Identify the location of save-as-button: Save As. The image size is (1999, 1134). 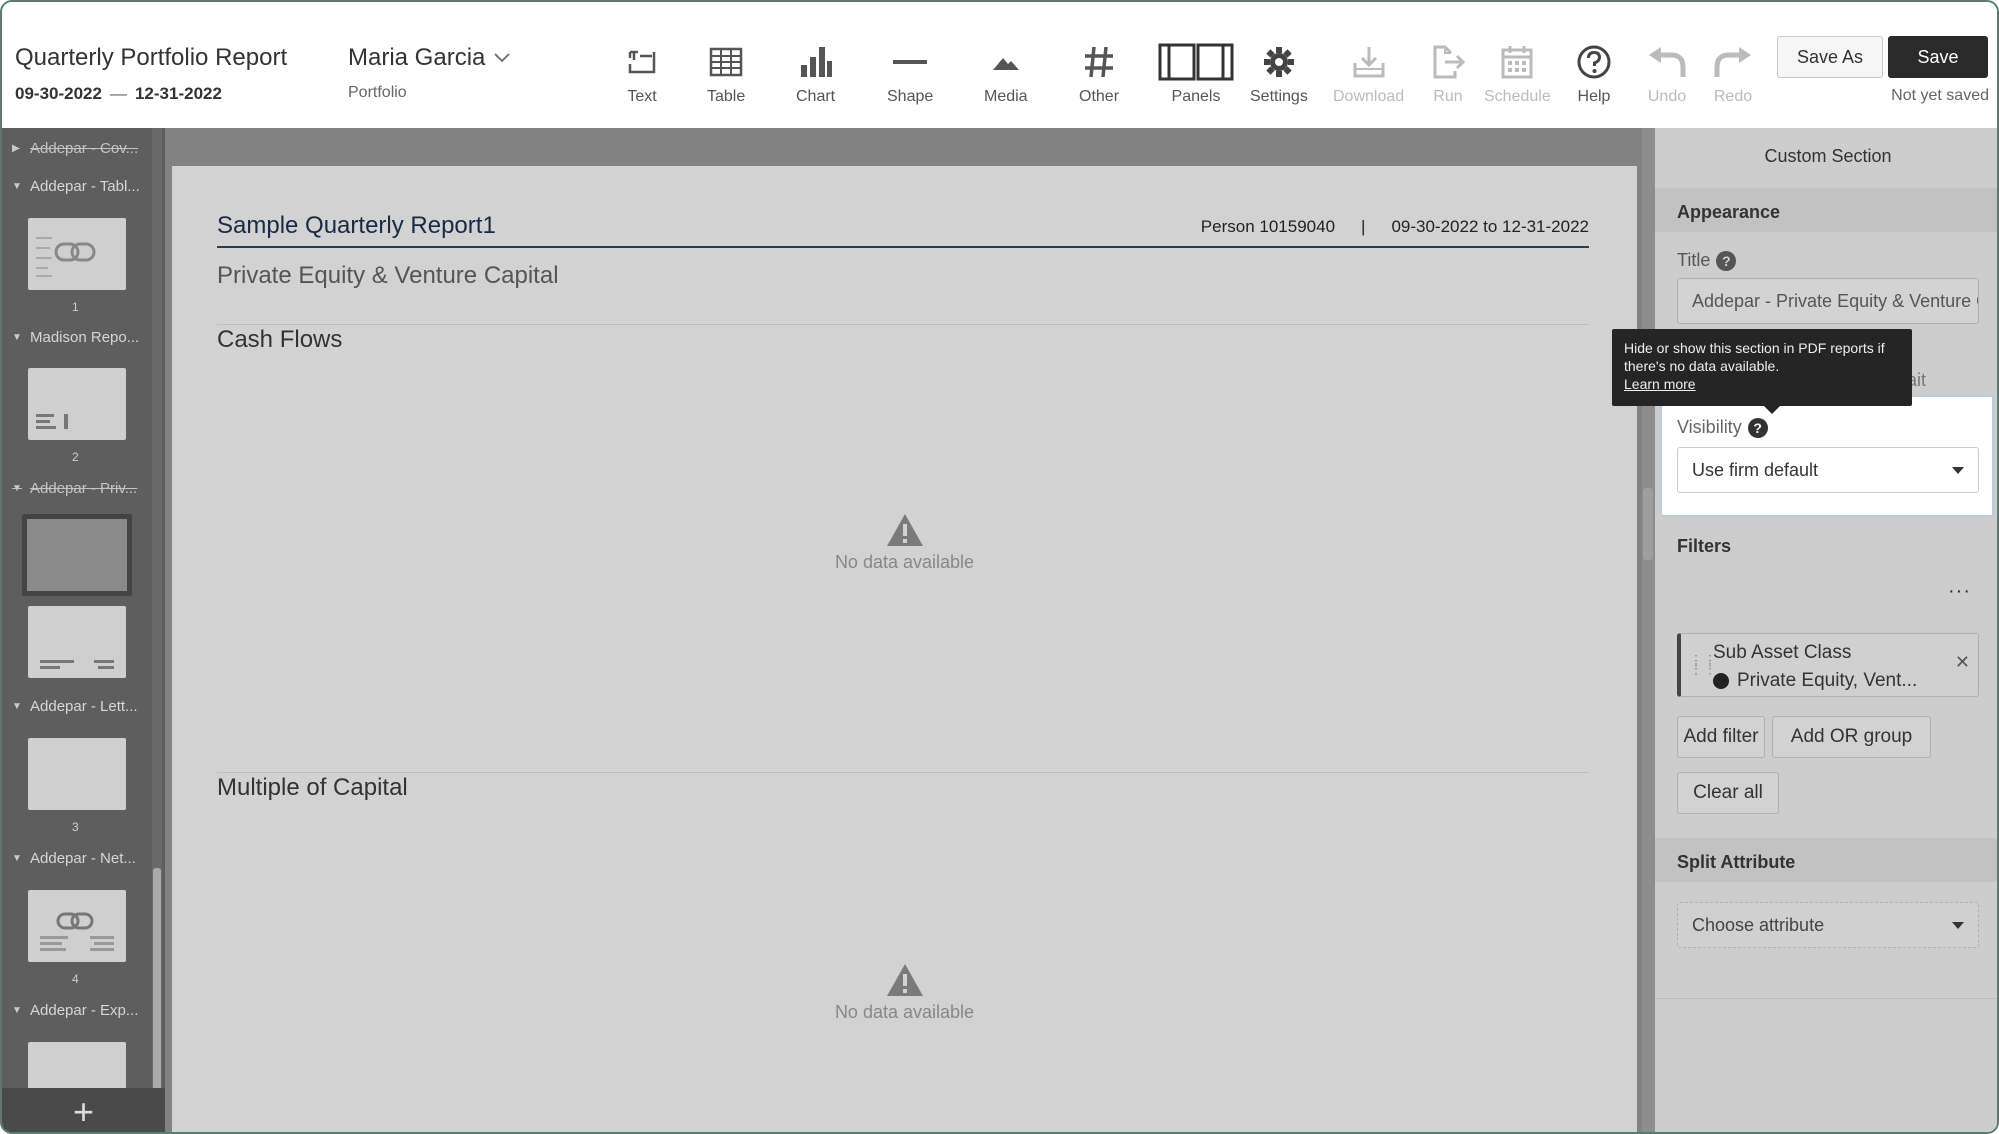
(1830, 57).